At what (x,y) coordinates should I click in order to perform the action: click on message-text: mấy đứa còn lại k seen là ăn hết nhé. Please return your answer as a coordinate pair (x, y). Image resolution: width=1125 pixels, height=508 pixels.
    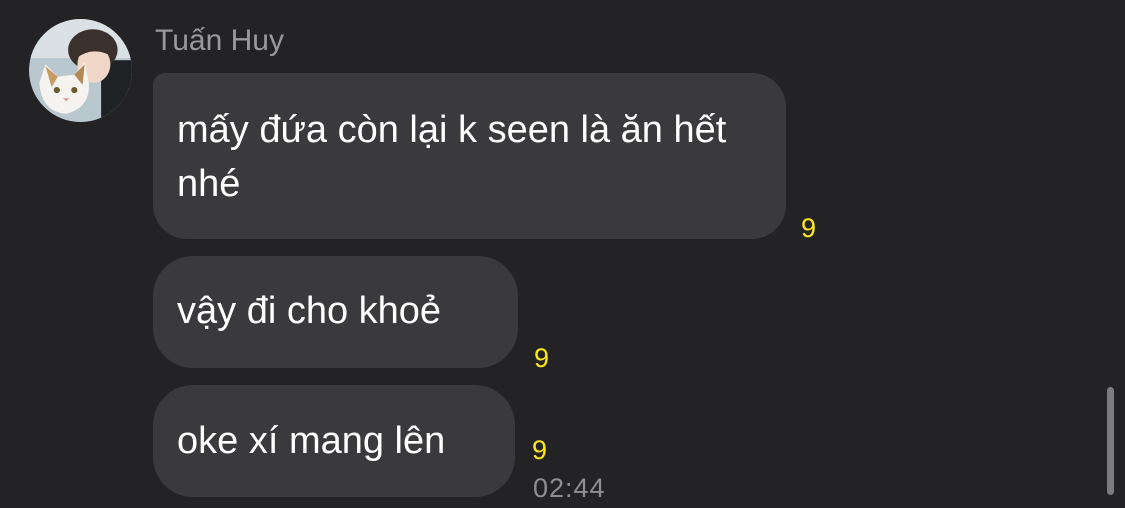
    Looking at the image, I should click on (452, 157).